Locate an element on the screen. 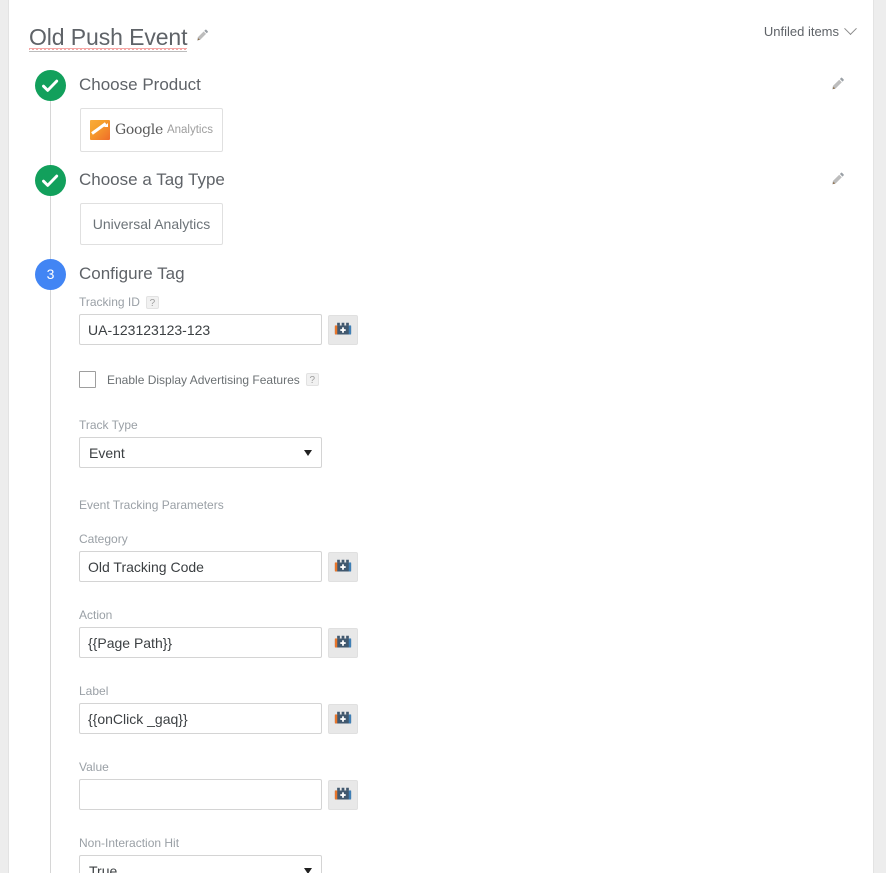  value-input is located at coordinates (200, 794).